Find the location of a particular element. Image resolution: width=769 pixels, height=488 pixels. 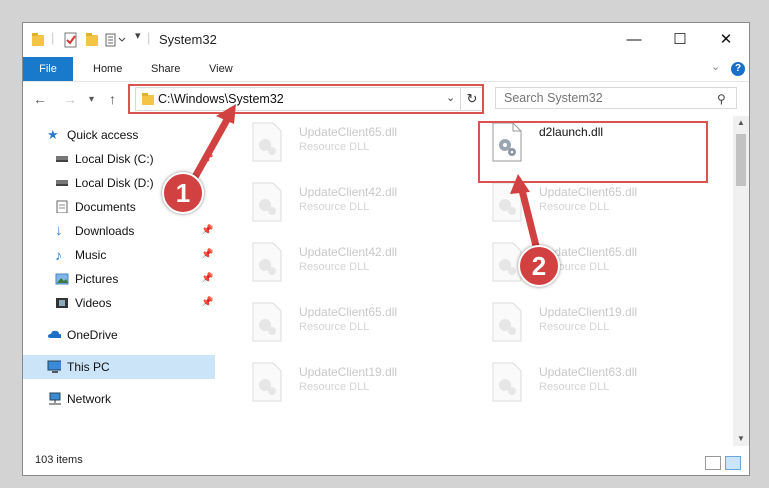

step-badge-1: 1 is located at coordinates (183, 193).